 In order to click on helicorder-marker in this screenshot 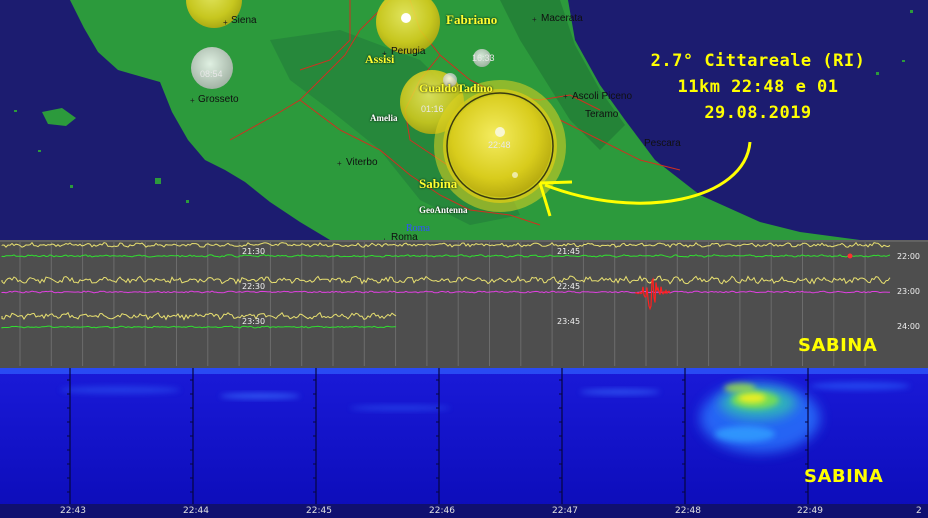, I will do `click(850, 256)`.